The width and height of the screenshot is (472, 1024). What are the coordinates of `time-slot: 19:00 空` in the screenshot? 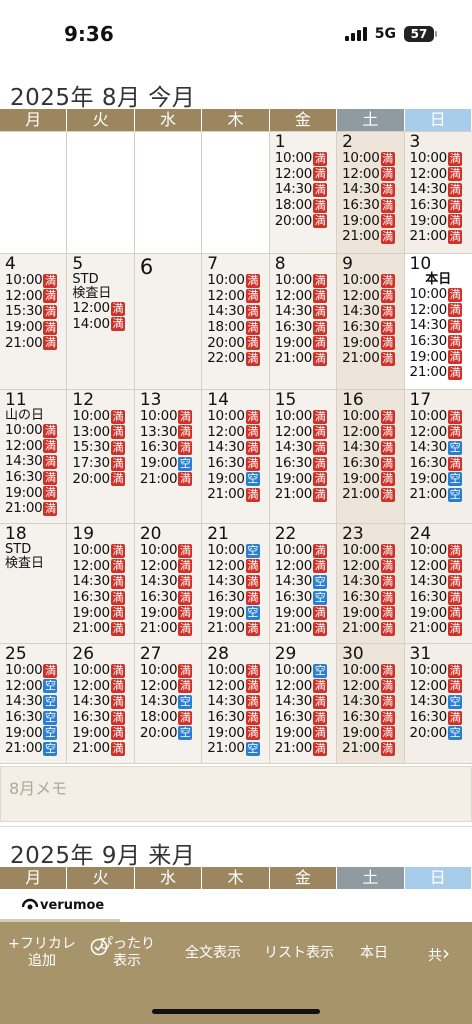 It's located at (35, 733).